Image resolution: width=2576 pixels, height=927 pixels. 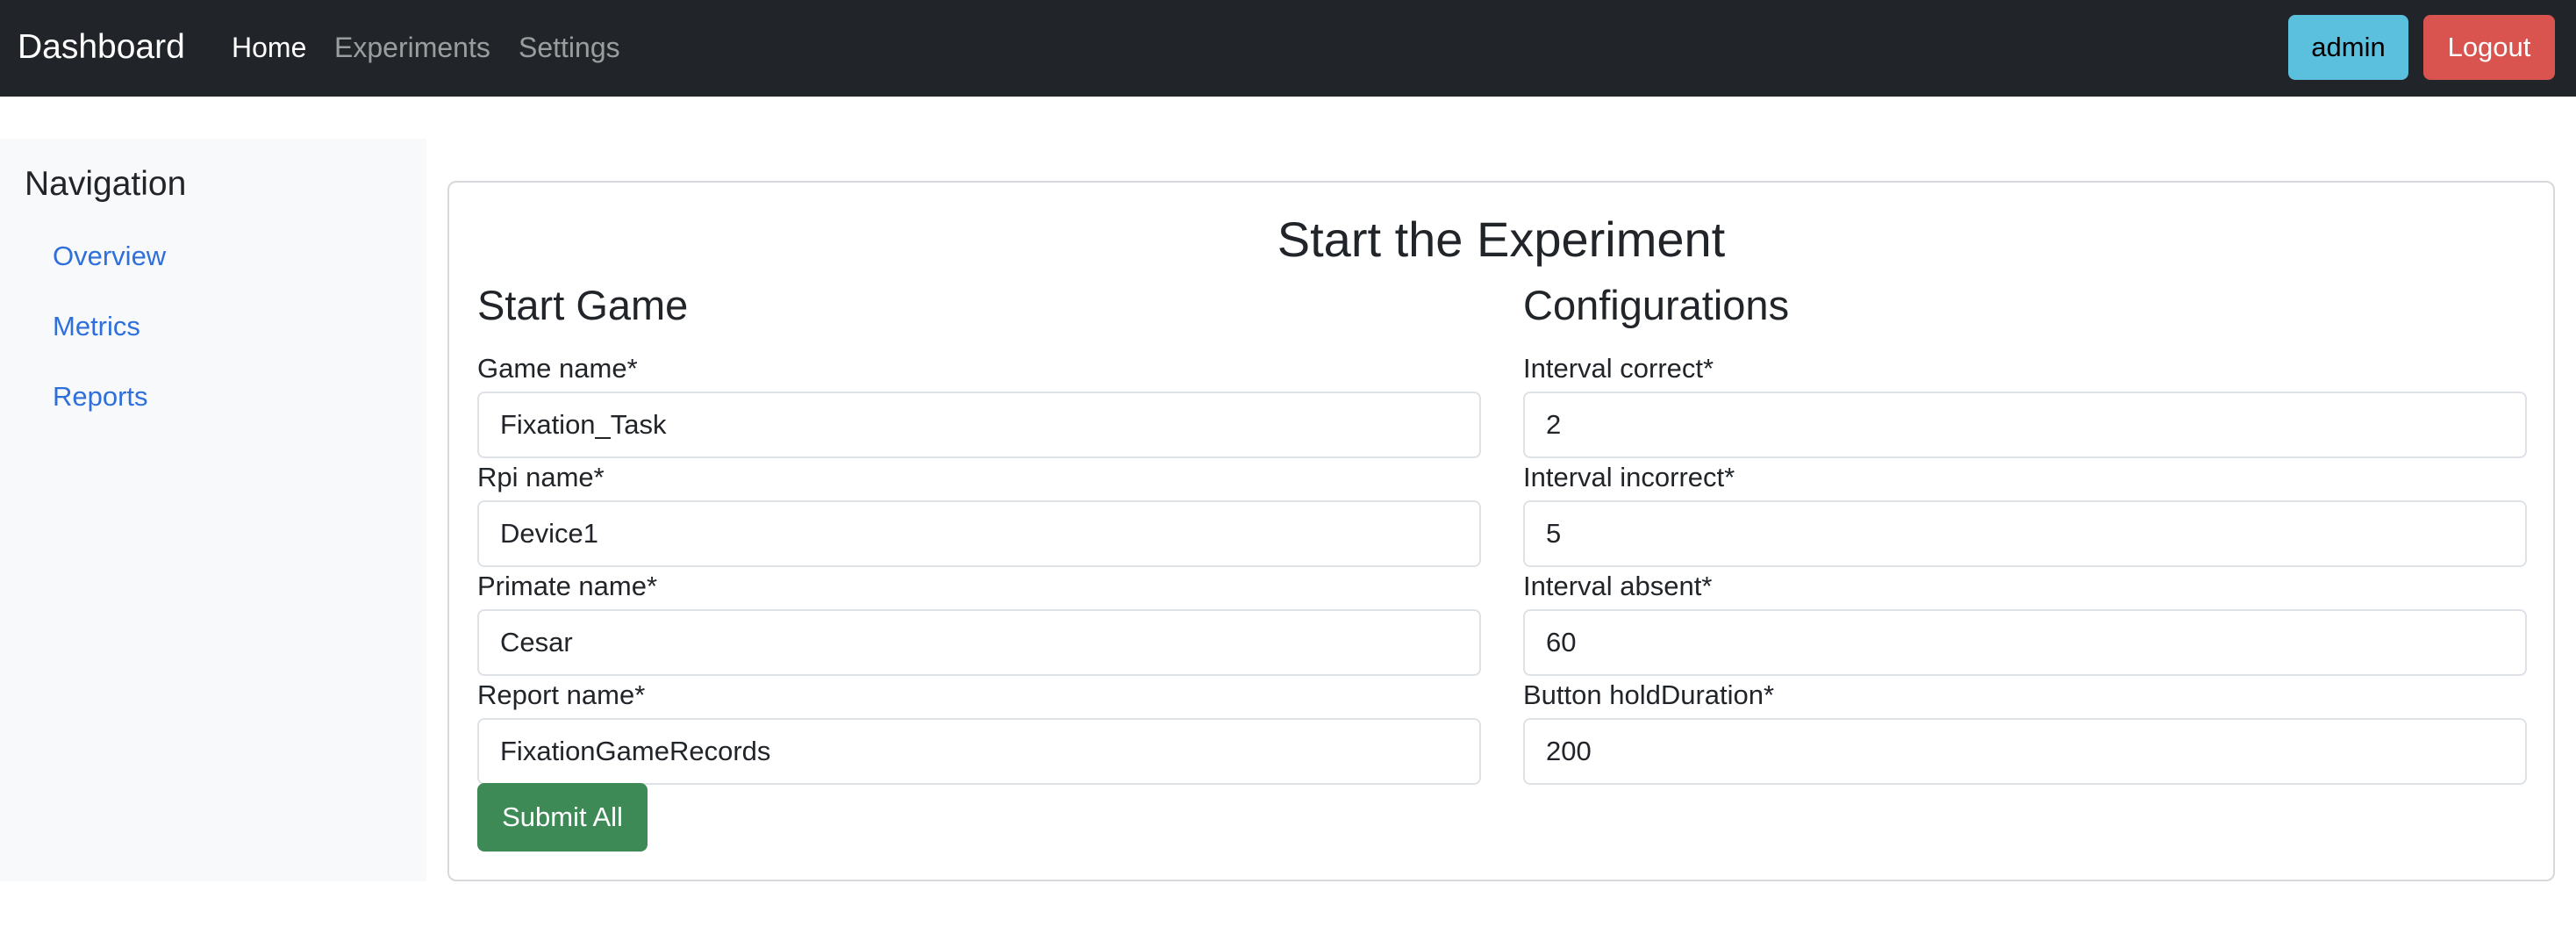 What do you see at coordinates (213, 510) in the screenshot?
I see `sidebar: Navigation Overview Metrics Reports` at bounding box center [213, 510].